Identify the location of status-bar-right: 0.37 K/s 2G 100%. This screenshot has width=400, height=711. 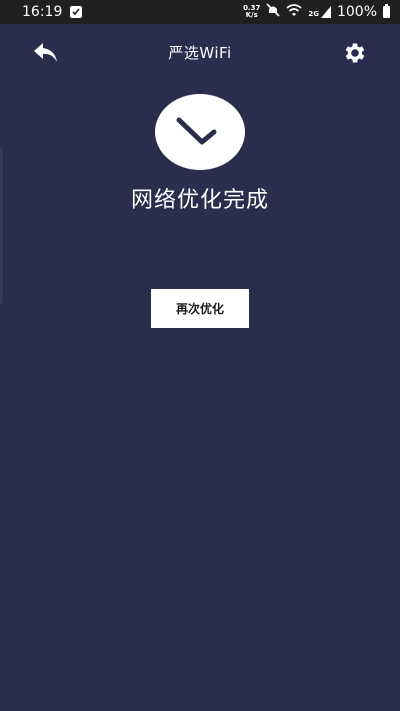
(316, 12).